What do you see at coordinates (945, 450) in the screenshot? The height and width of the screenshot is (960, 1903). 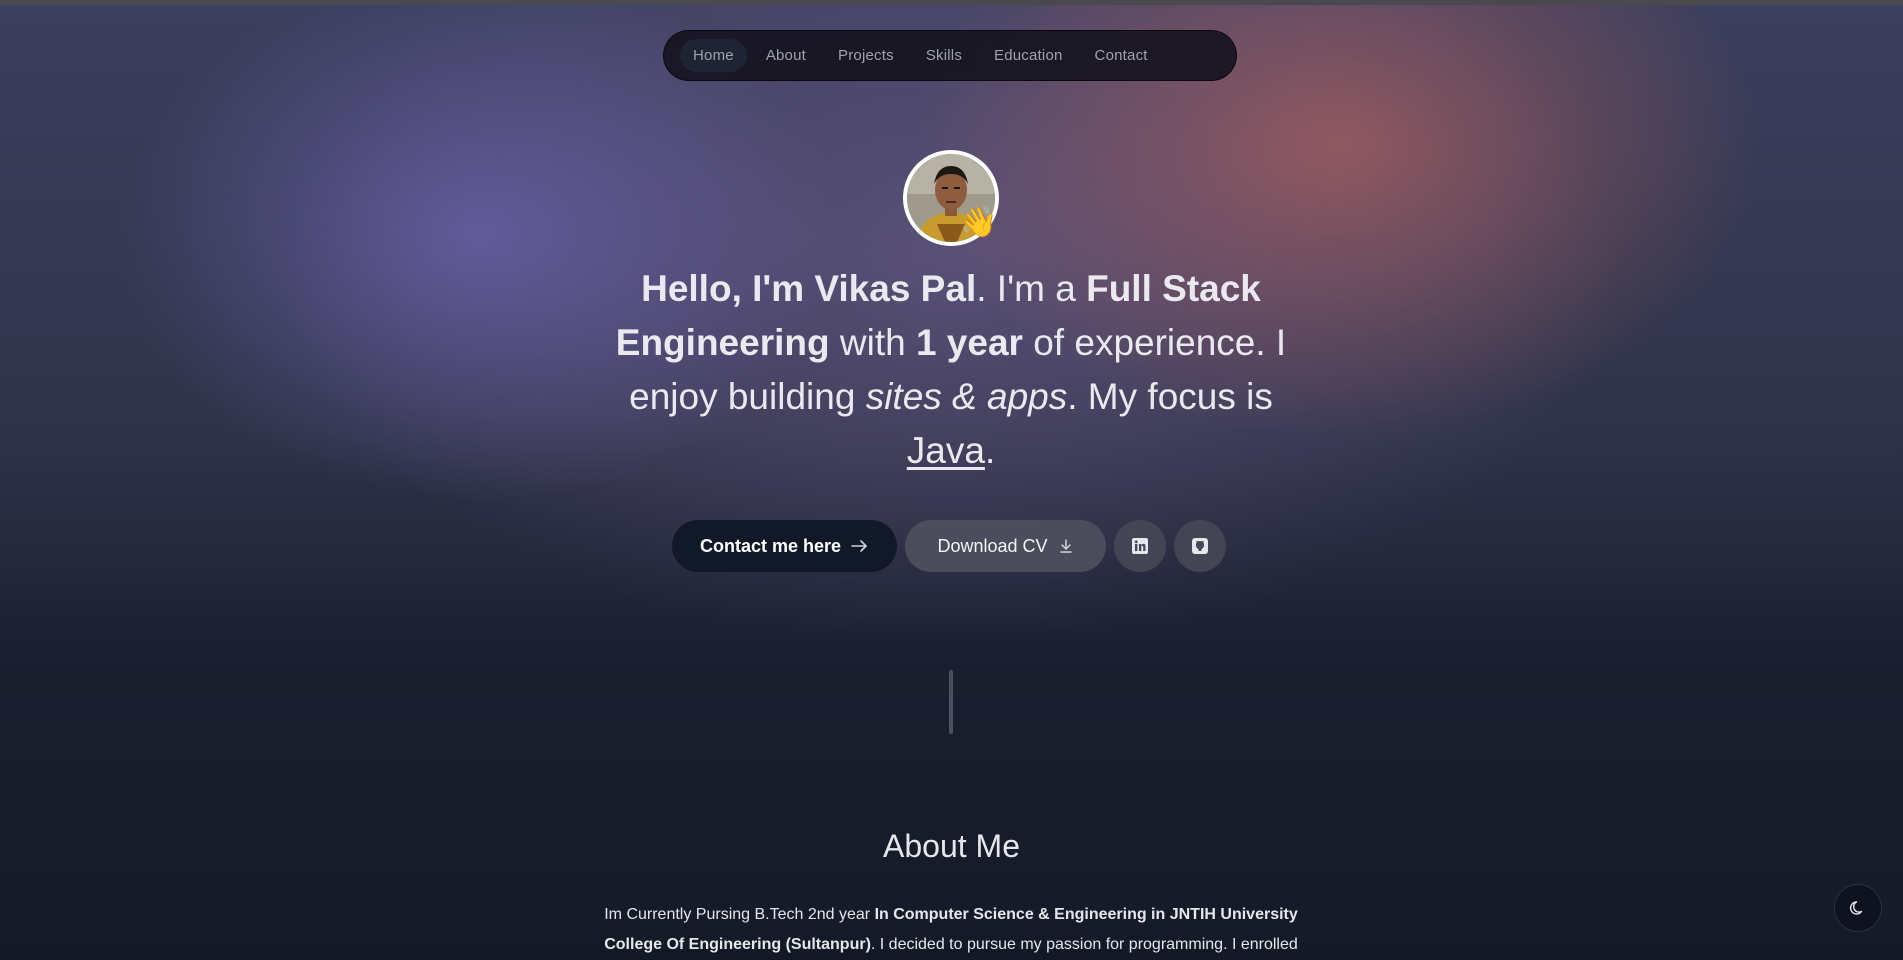 I see `hero-tech: Java` at bounding box center [945, 450].